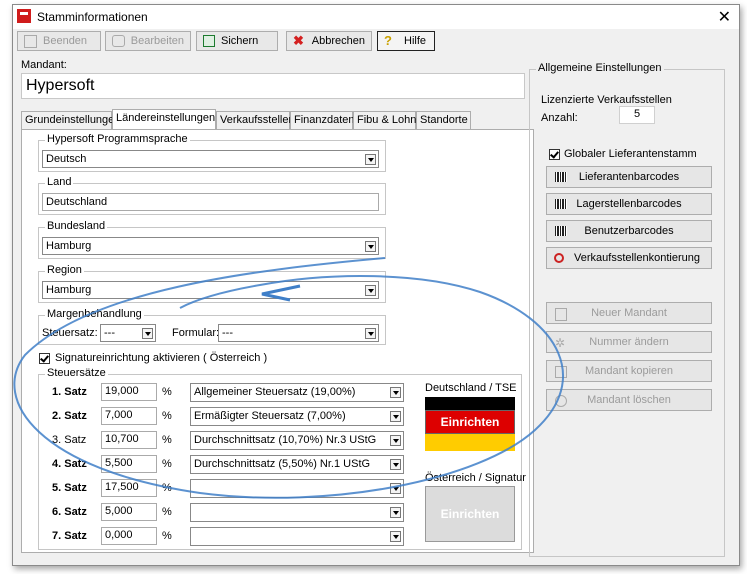 The width and height of the screenshot is (747, 574). What do you see at coordinates (24, 16) in the screenshot?
I see `app-icon` at bounding box center [24, 16].